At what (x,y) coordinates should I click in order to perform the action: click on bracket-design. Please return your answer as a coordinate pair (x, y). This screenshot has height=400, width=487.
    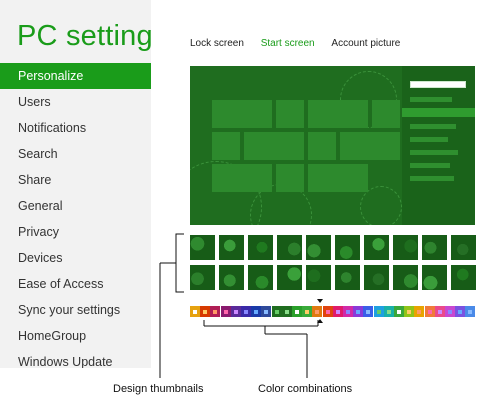
    Looking at the image, I should click on (179, 263).